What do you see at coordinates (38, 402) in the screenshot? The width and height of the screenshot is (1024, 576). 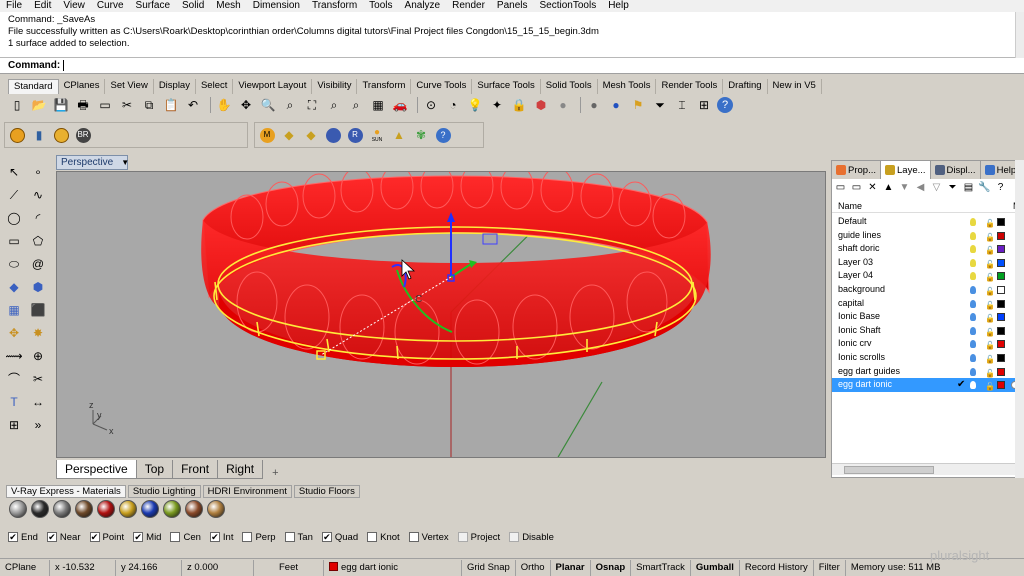 I see `dimension-icon: ↔` at bounding box center [38, 402].